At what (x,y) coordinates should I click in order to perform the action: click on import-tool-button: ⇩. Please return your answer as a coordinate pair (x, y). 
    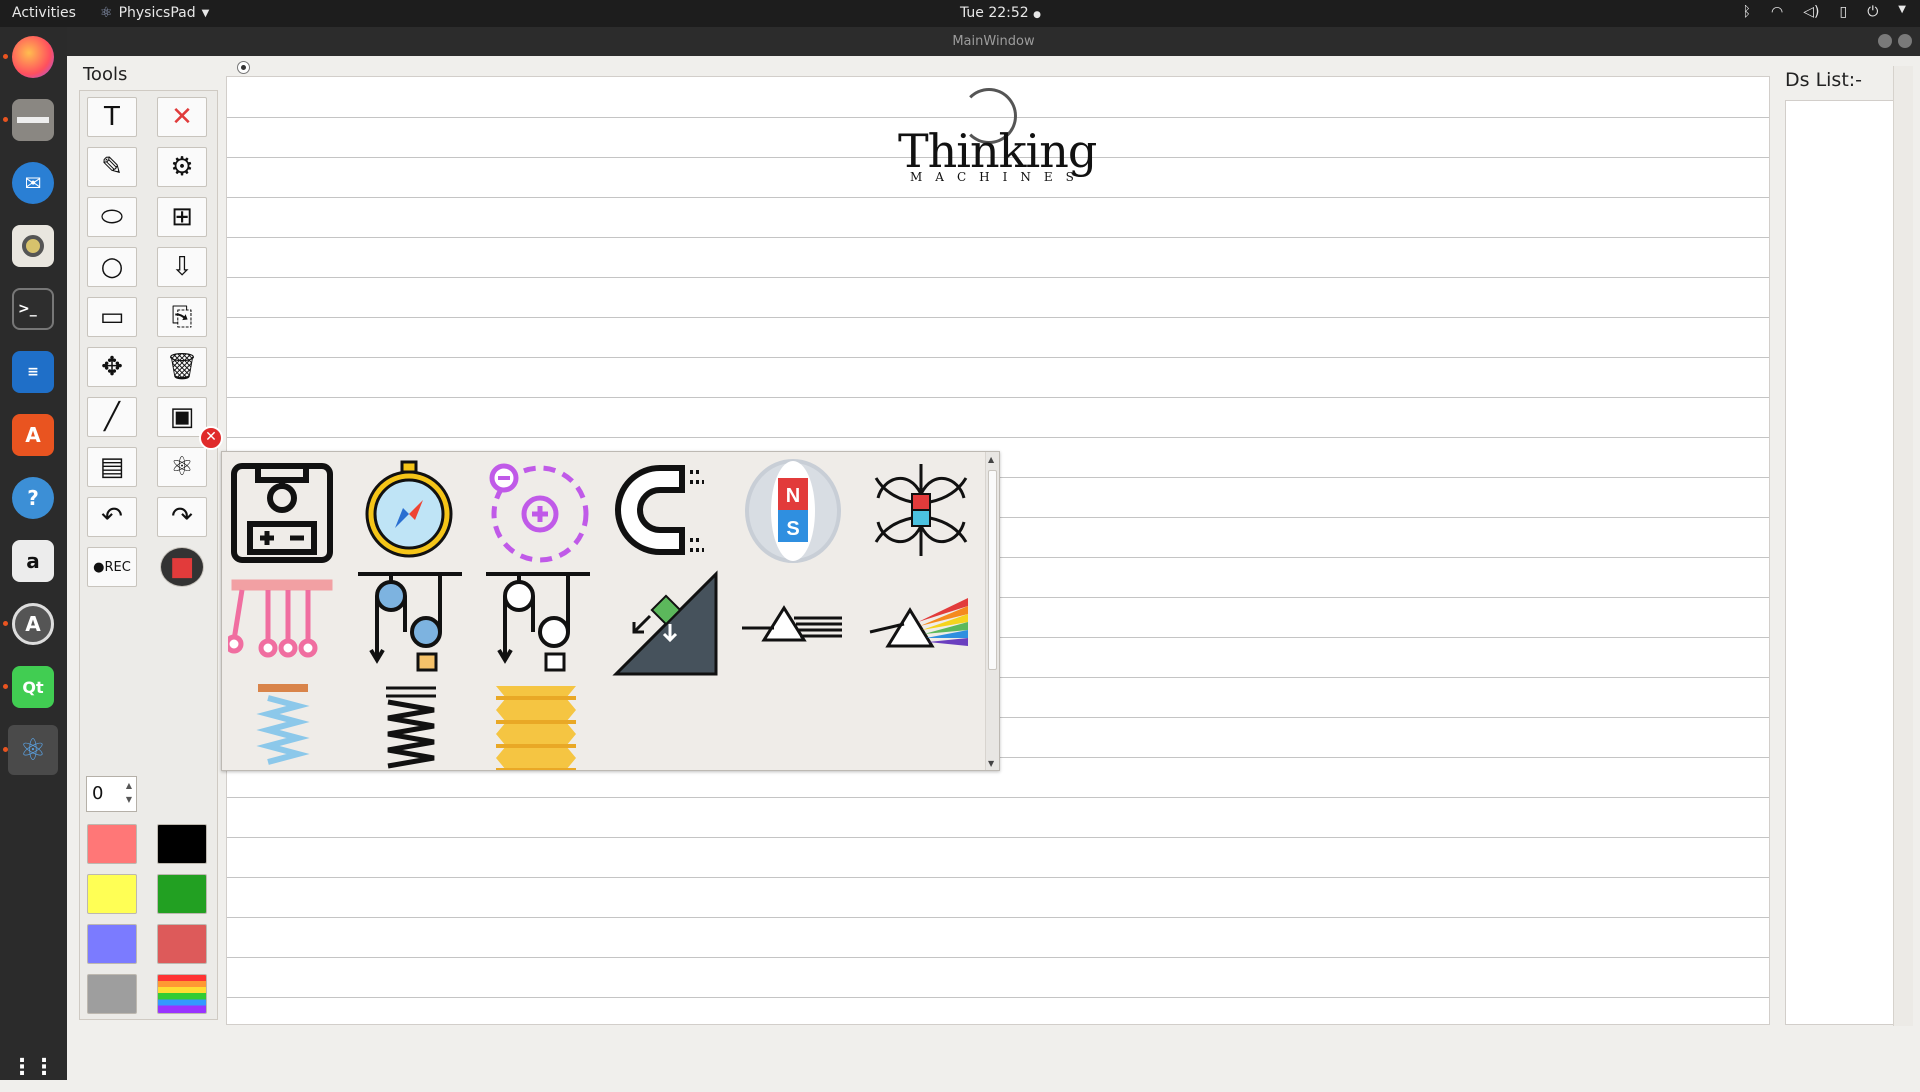
    Looking at the image, I should click on (182, 267).